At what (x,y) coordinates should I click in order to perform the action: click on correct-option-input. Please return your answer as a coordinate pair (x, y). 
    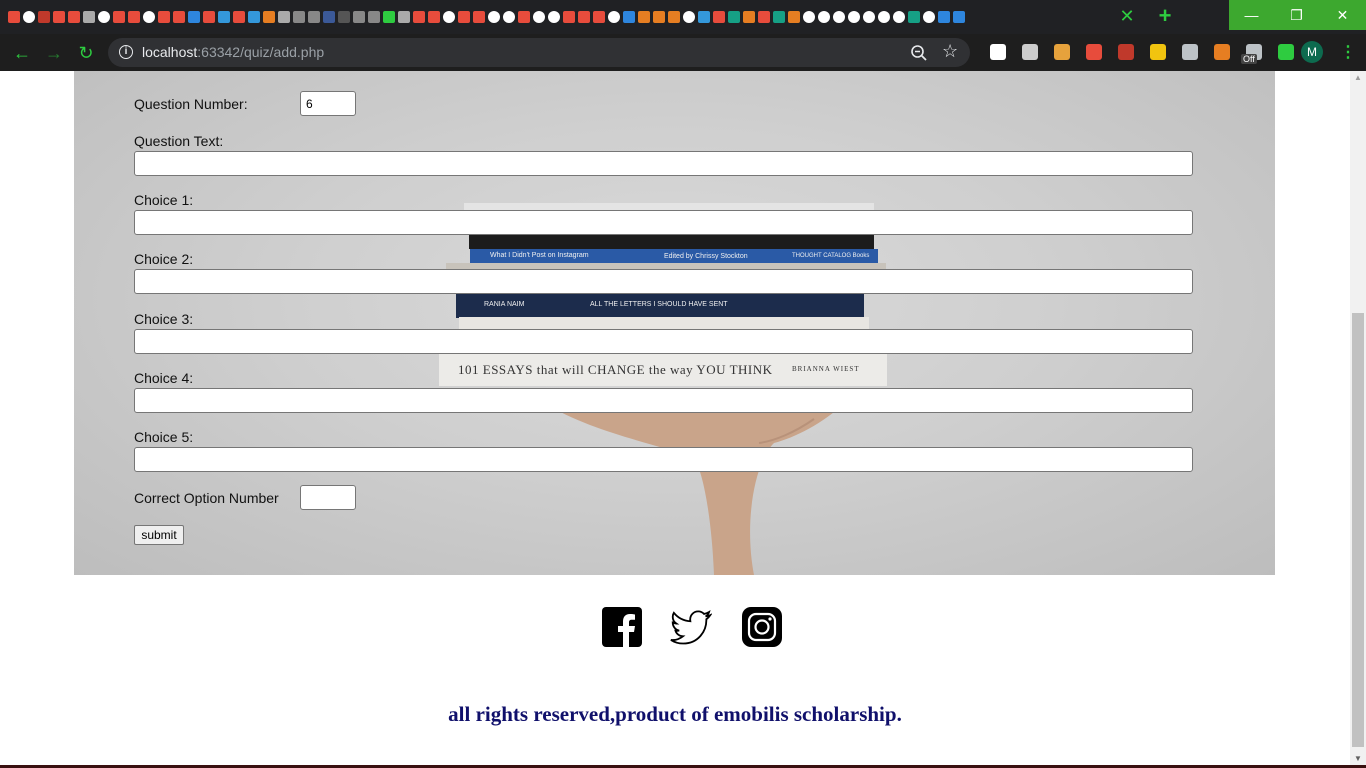
    Looking at the image, I should click on (328, 497).